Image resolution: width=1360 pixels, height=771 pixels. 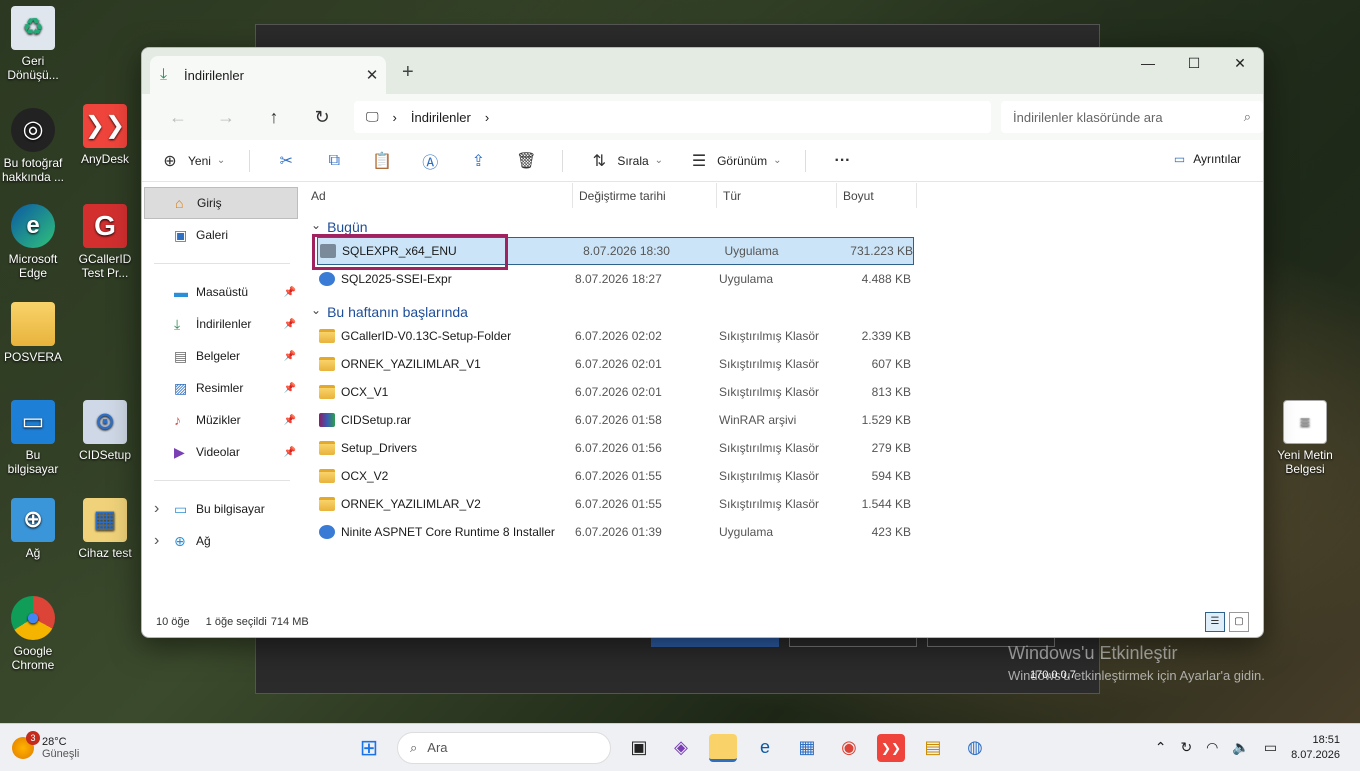 I want to click on network-icon: ⊕, so click(x=180, y=540).